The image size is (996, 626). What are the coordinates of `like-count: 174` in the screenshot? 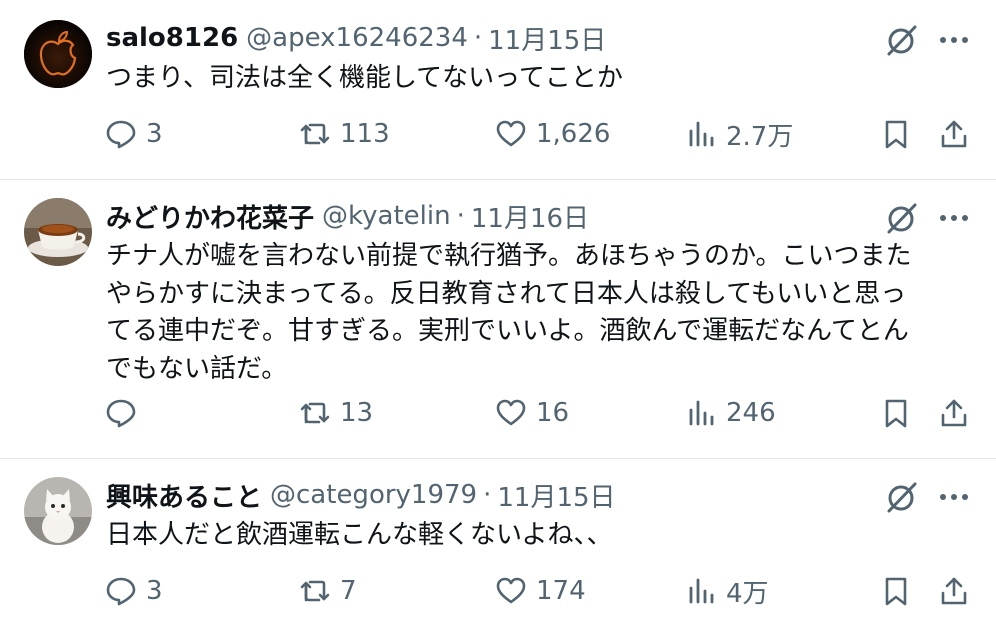 It's located at (561, 591).